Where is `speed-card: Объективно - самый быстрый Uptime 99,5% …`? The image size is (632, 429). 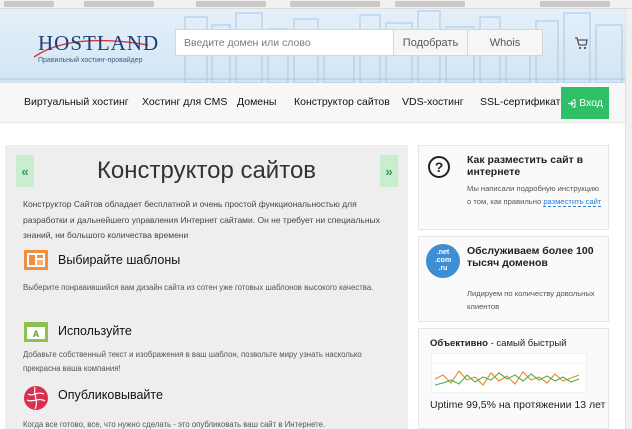
speed-card: Объективно - самый быстрый Uptime 99,5% … is located at coordinates (513, 378).